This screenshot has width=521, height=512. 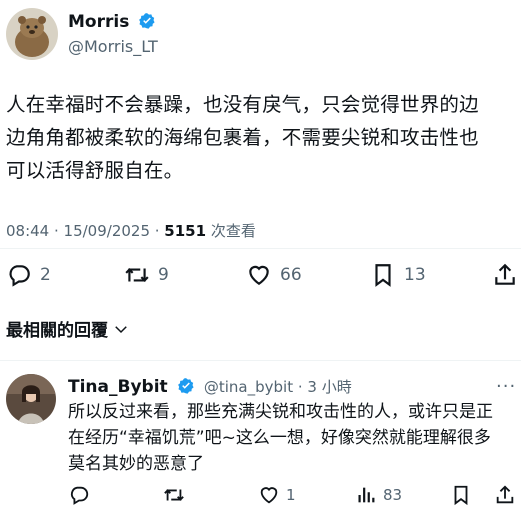 I want to click on post-timestamp: 08:44 · 15/09/2025 ·, so click(x=85, y=231).